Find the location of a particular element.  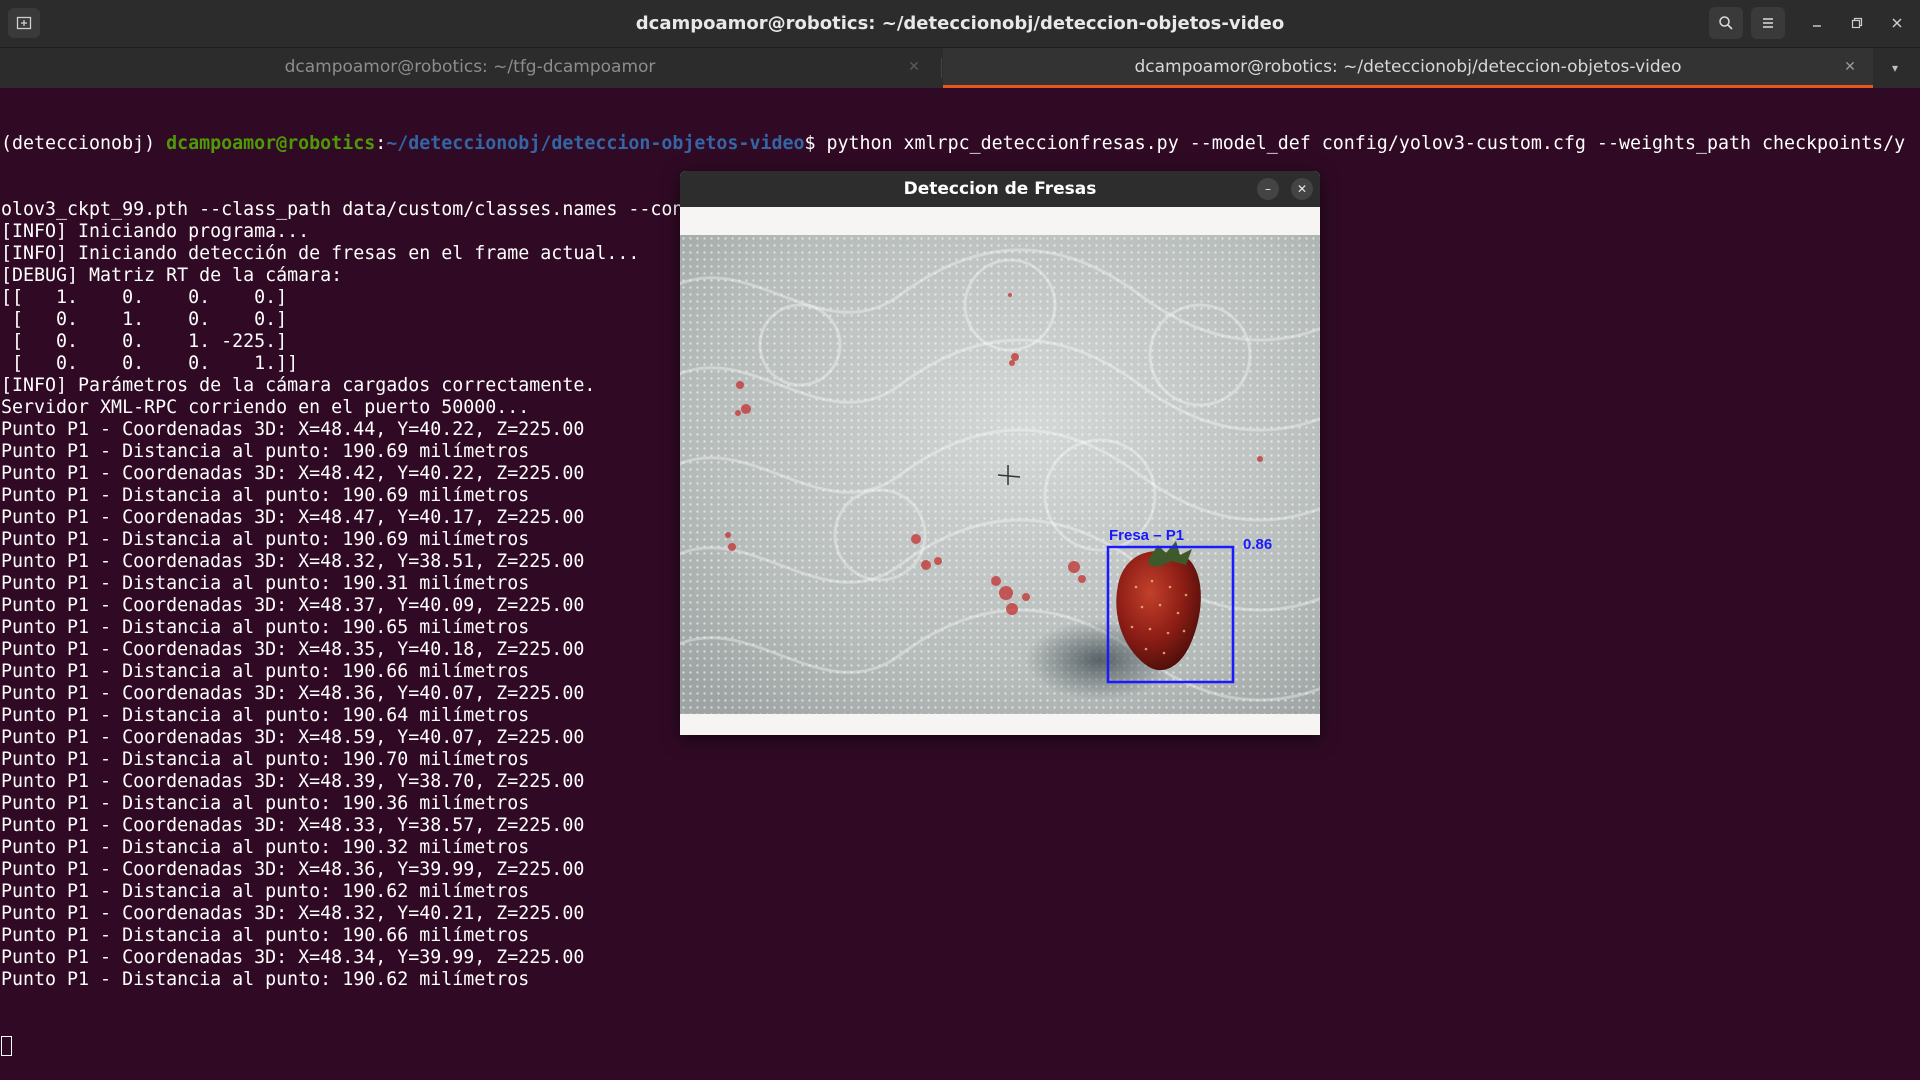

hamburger-menu-icon is located at coordinates (1768, 23).